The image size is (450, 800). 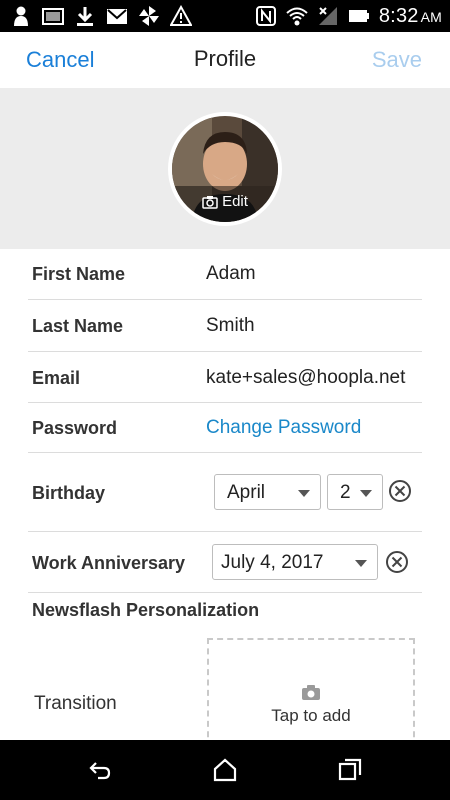 I want to click on last-name-field: Smith, so click(x=230, y=326).